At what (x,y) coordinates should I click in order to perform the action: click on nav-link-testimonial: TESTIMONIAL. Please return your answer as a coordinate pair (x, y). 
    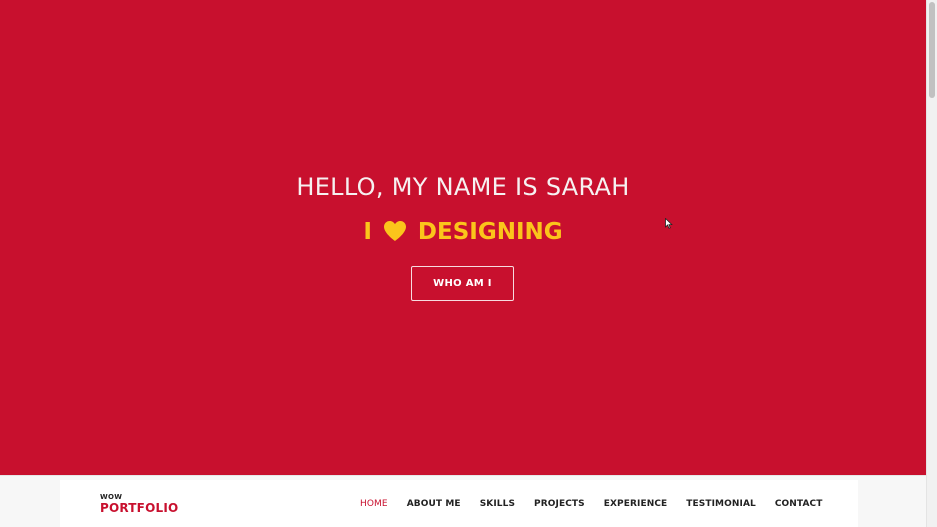
    Looking at the image, I should click on (721, 504).